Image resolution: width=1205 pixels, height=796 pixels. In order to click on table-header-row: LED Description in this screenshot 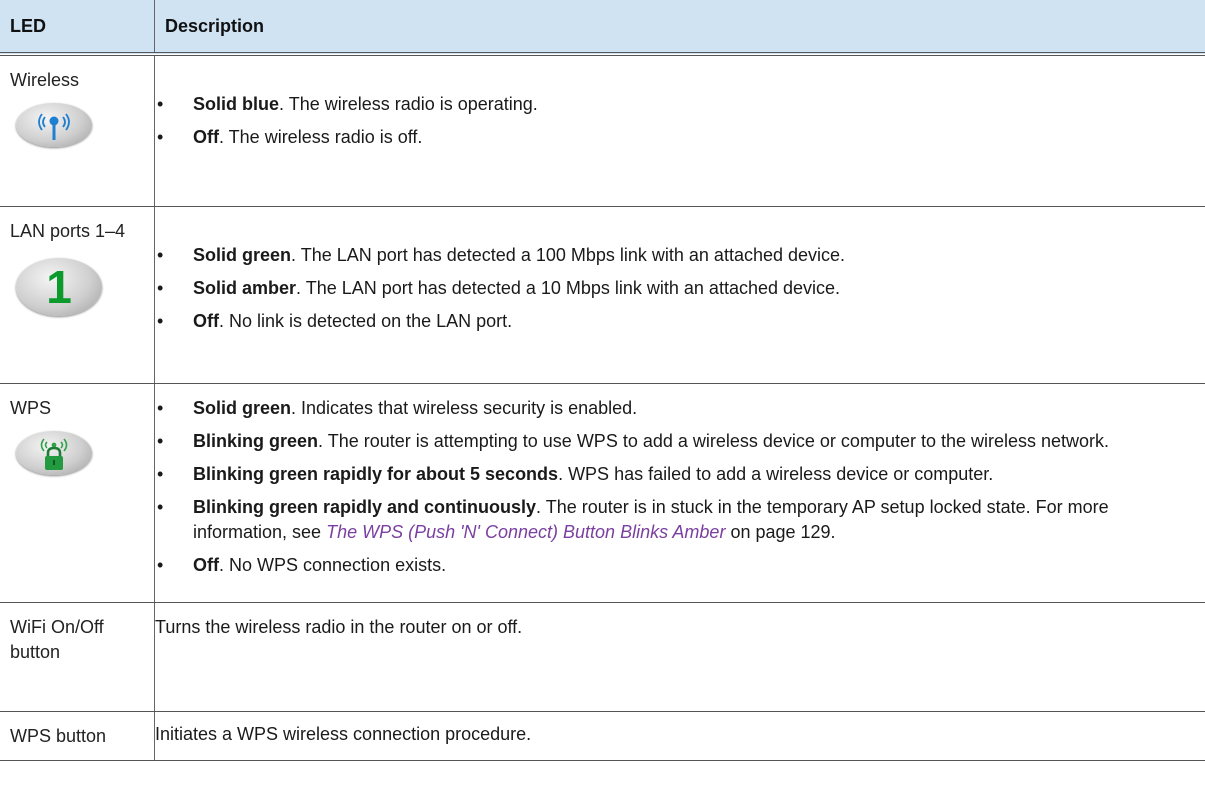, I will do `click(602, 28)`.